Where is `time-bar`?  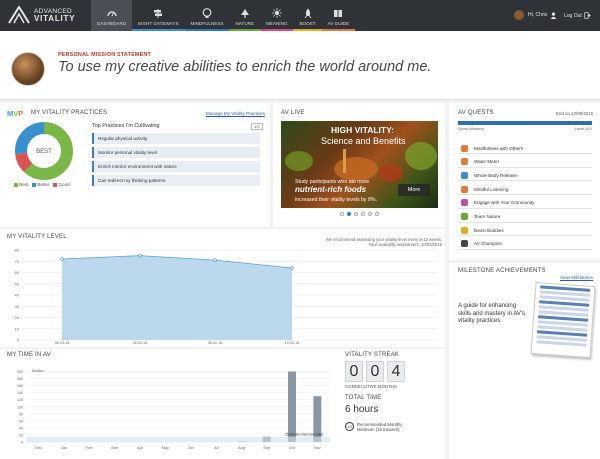
time-bar is located at coordinates (292, 406).